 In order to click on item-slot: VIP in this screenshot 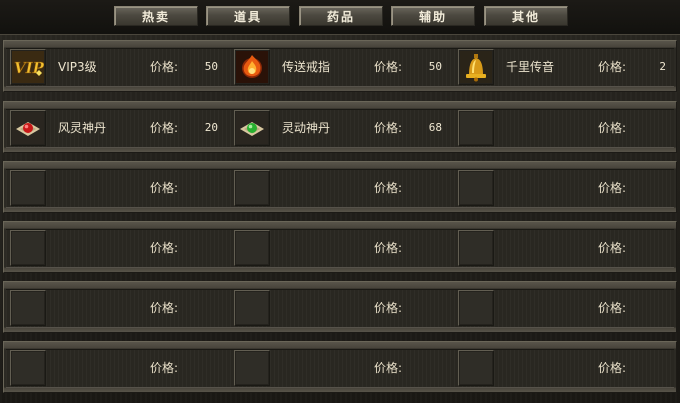, I will do `click(28, 67)`.